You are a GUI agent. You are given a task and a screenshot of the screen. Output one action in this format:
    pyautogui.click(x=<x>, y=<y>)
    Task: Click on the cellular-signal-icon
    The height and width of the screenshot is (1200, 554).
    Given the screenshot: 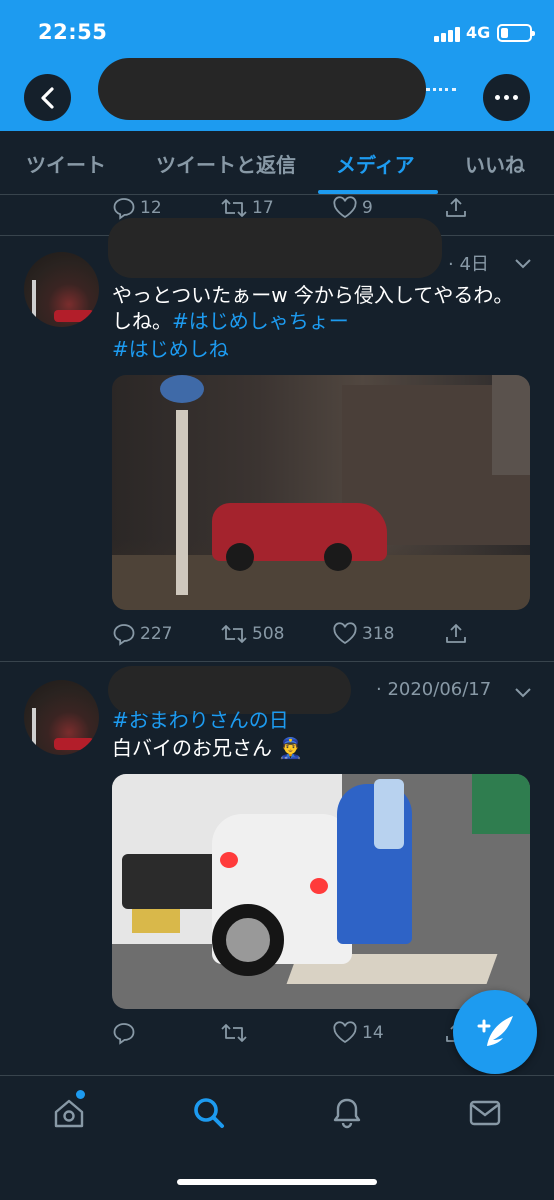 What is the action you would take?
    pyautogui.click(x=448, y=34)
    